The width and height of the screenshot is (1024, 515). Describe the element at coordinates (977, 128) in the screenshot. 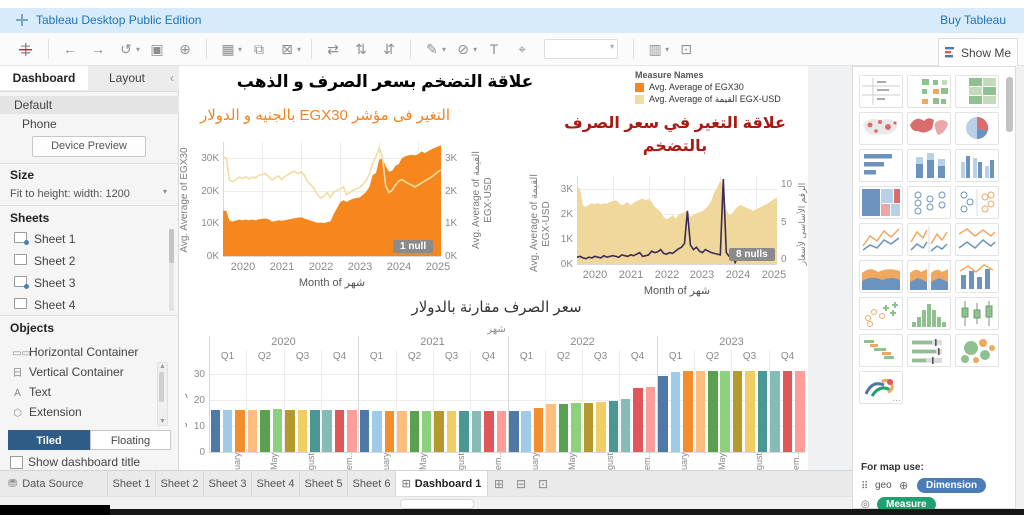

I see `showme-pie-chart` at that location.